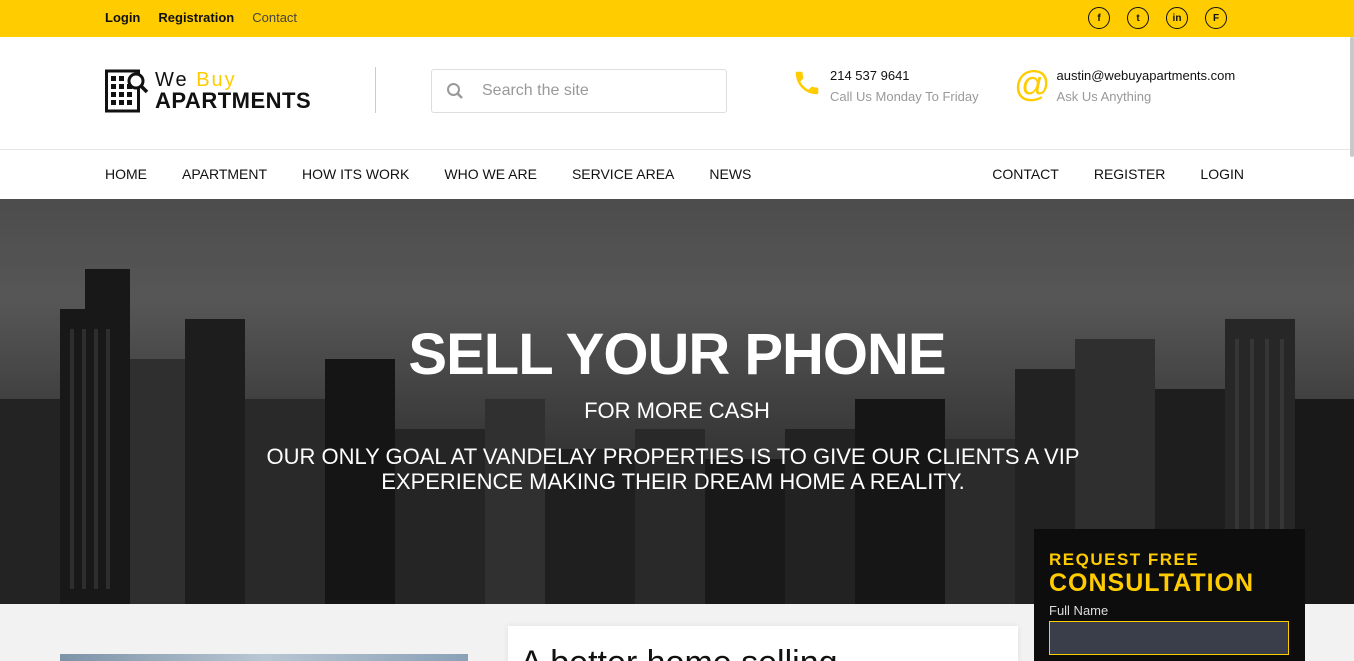  What do you see at coordinates (1099, 18) in the screenshot?
I see `facebook-icon: f` at bounding box center [1099, 18].